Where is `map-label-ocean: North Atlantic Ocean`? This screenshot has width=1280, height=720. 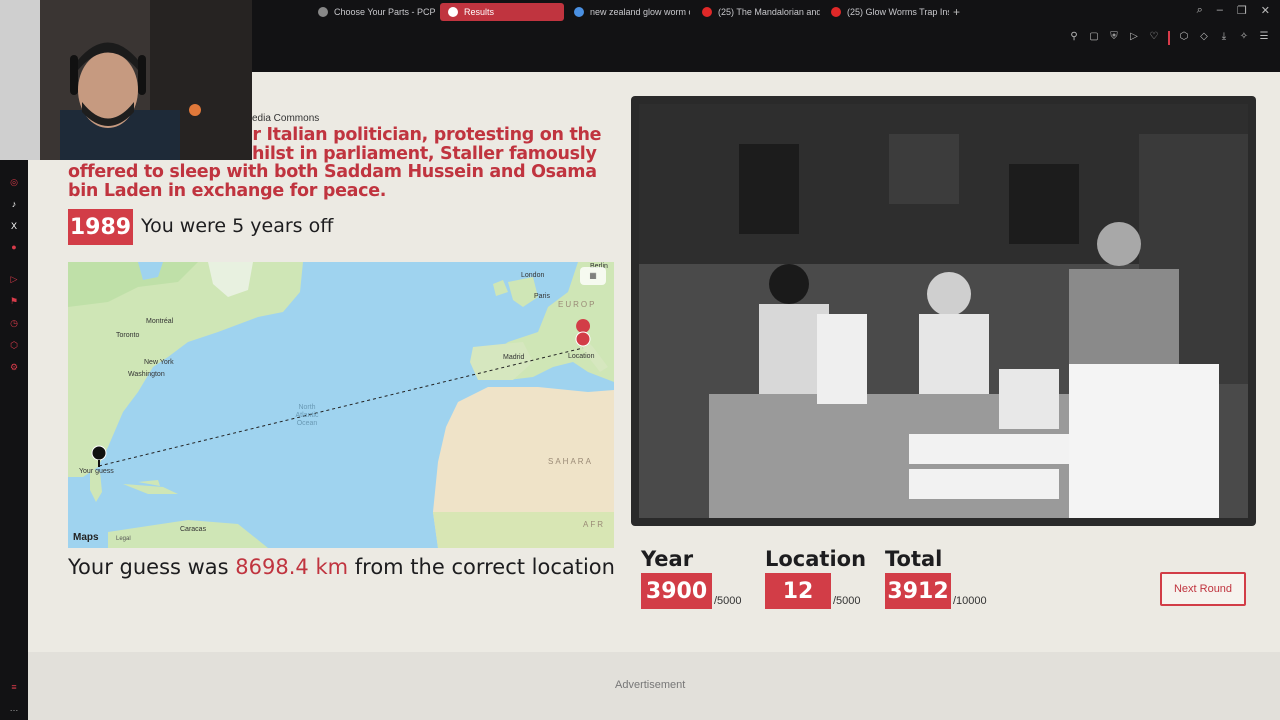
map-label-ocean: North Atlantic Ocean is located at coordinates (307, 415).